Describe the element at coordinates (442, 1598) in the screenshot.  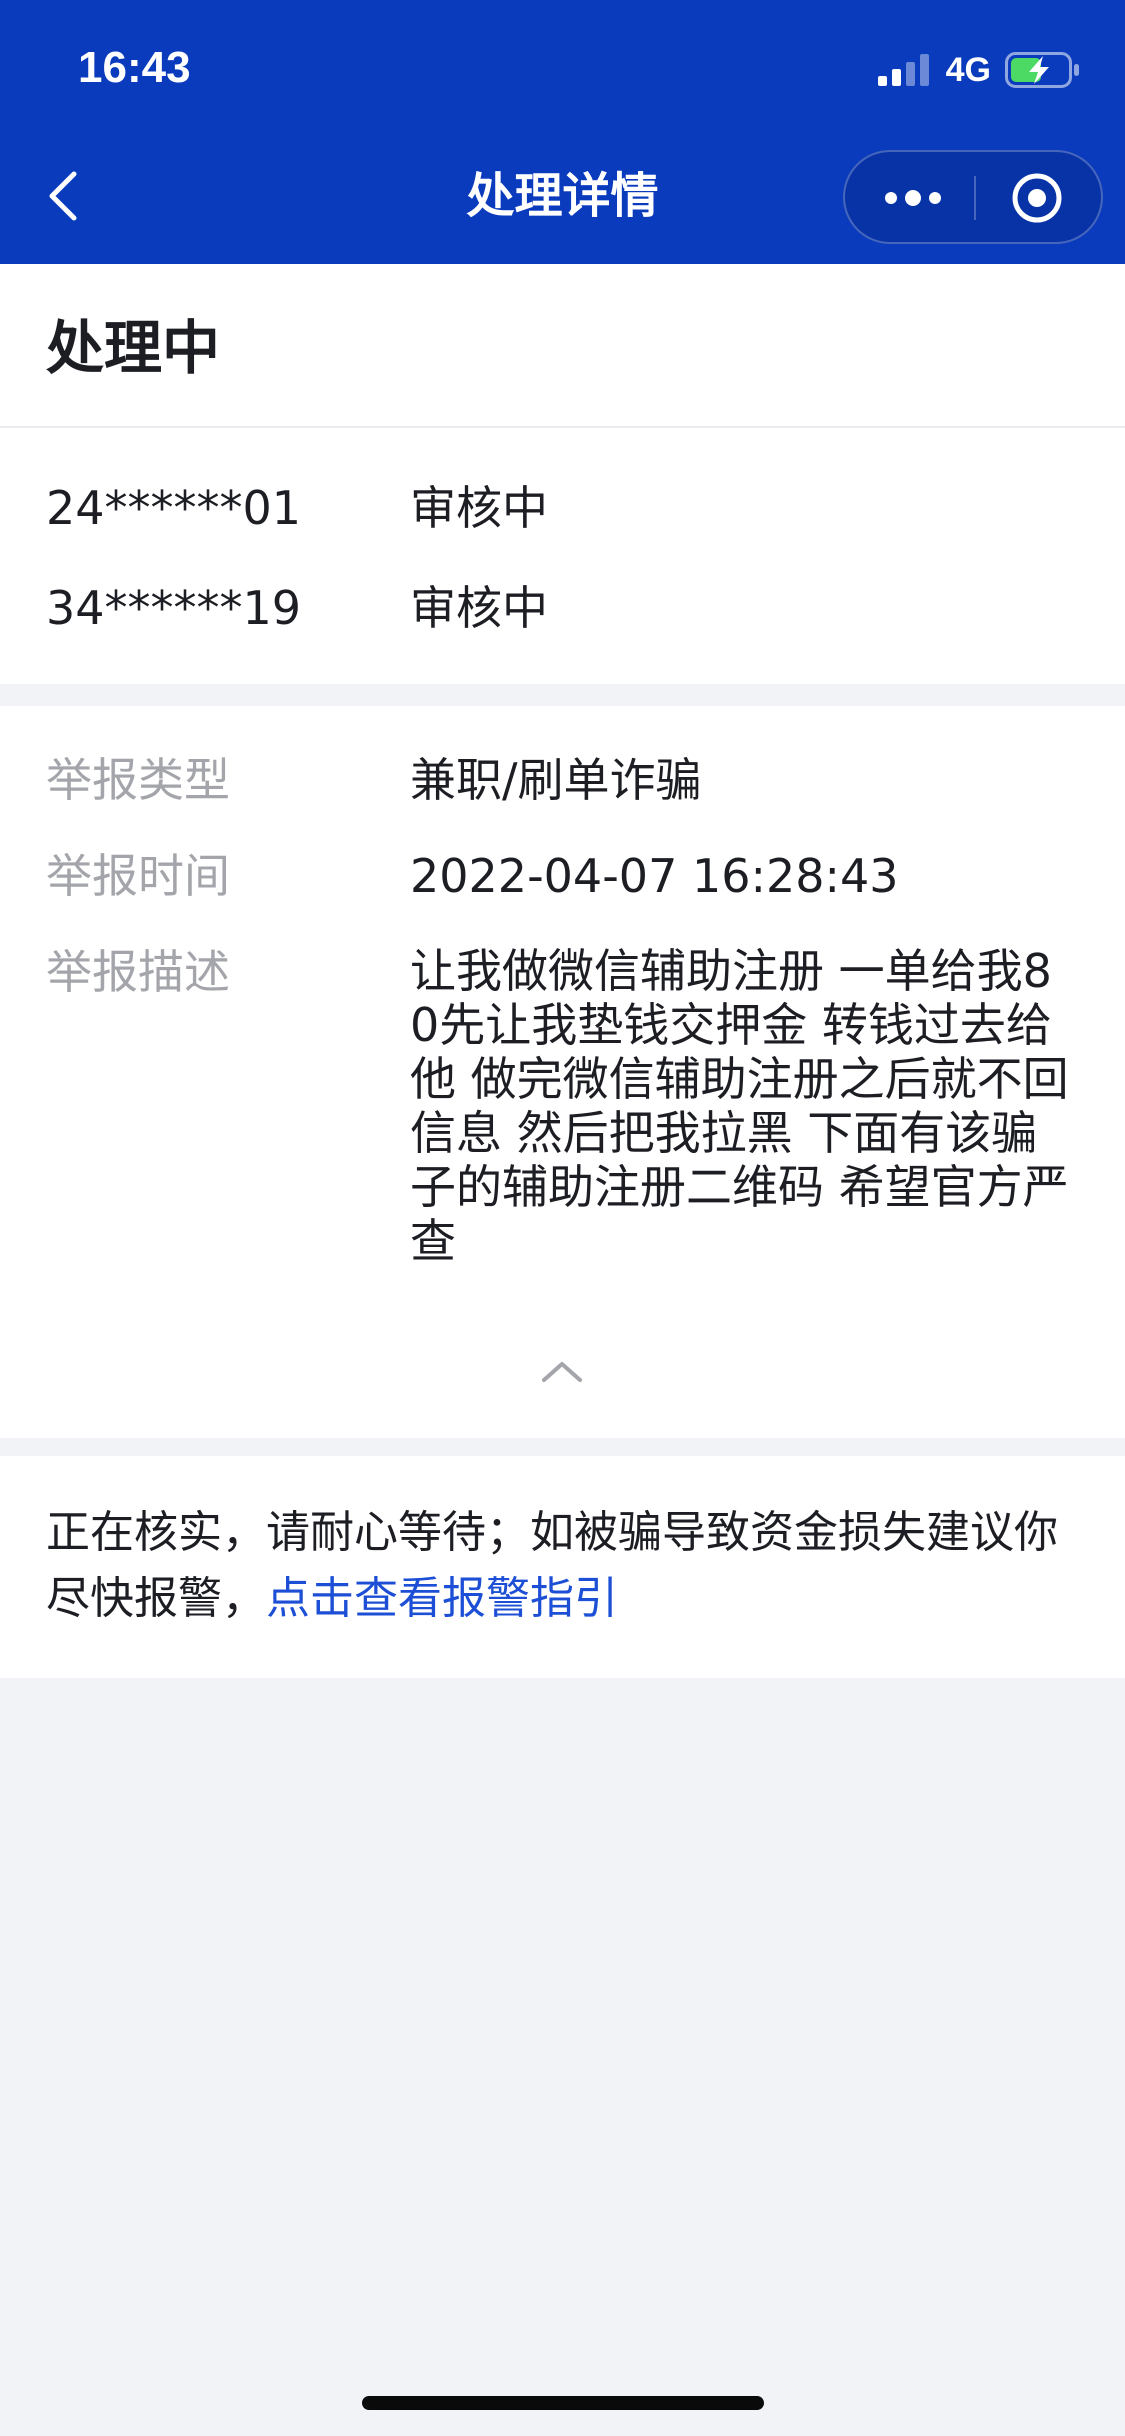
I see `police-guide-link: 点击查看报警指引` at that location.